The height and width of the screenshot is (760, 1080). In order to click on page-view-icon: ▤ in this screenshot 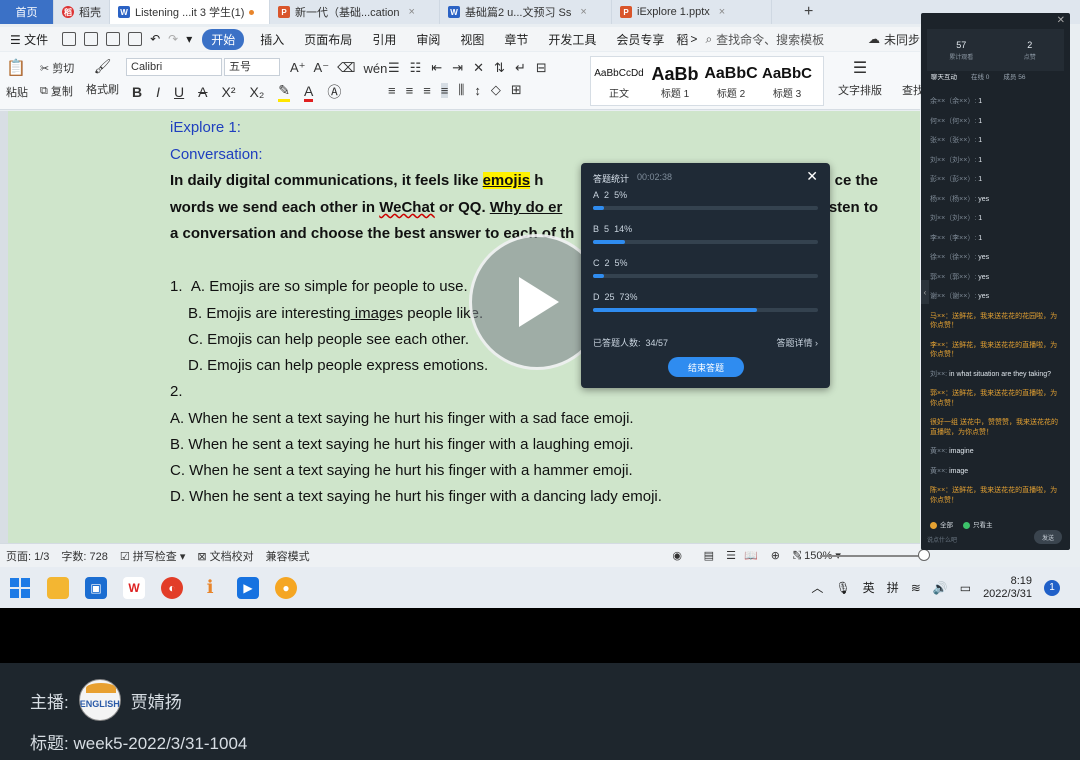, I will do `click(709, 555)`.